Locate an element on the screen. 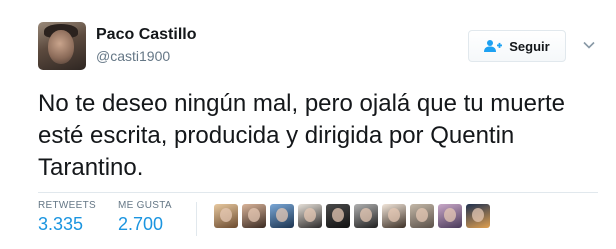 The image size is (616, 249). user-avatar-icon is located at coordinates (62, 46).